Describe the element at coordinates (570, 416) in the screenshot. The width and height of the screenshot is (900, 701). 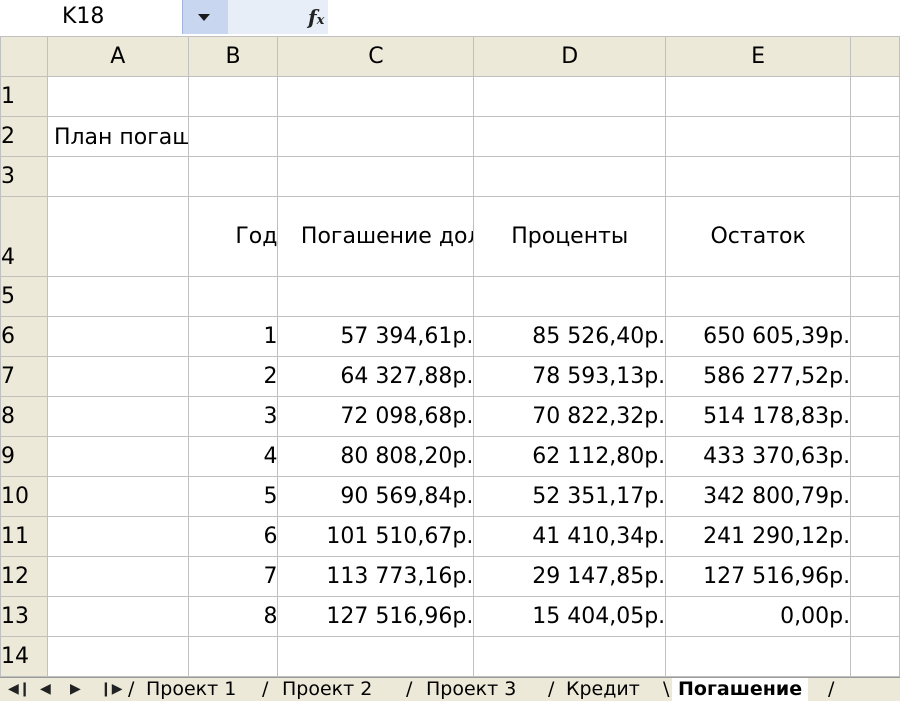
I see `interest-cell: 70 822,32р.` at that location.